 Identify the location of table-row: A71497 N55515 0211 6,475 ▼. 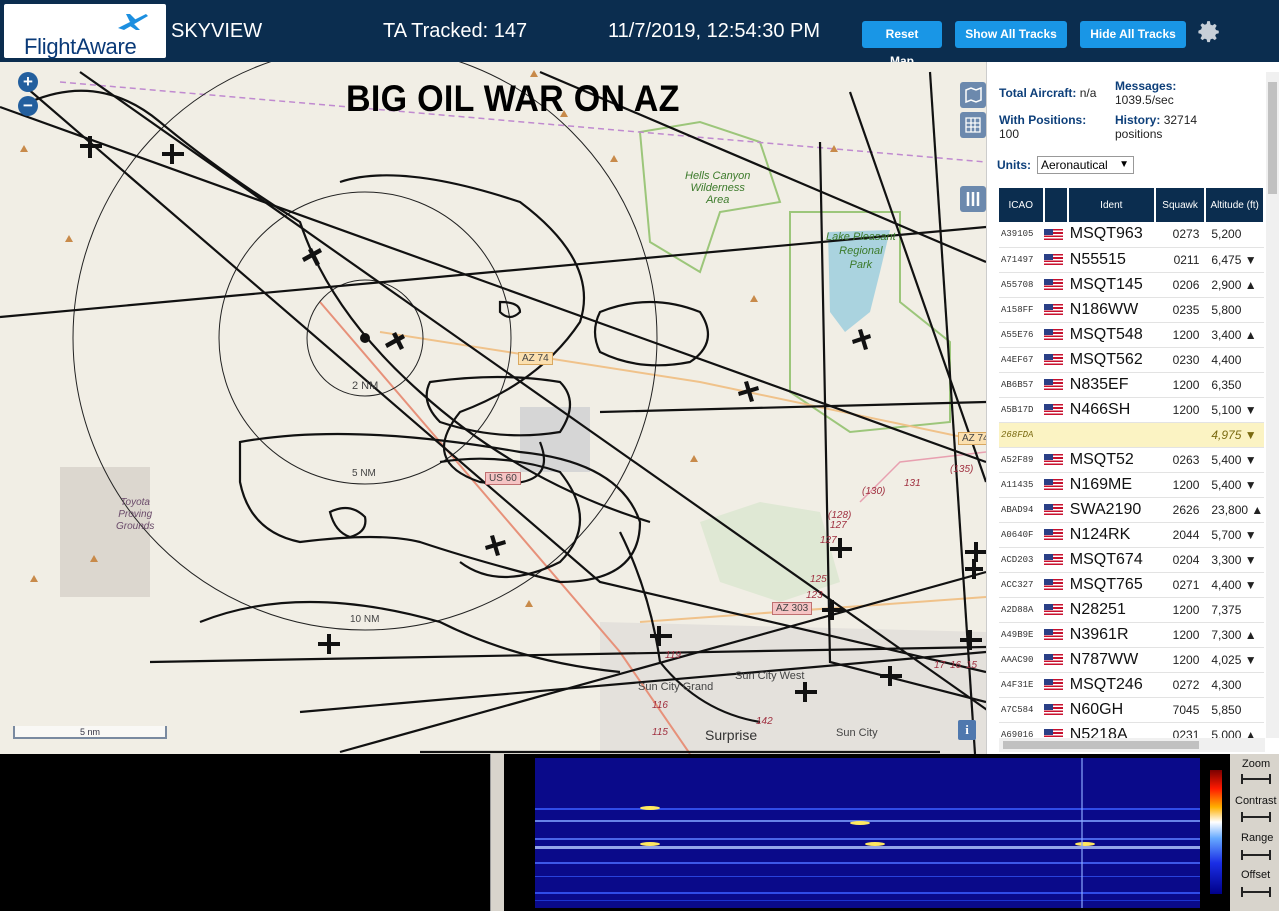
(1131, 260).